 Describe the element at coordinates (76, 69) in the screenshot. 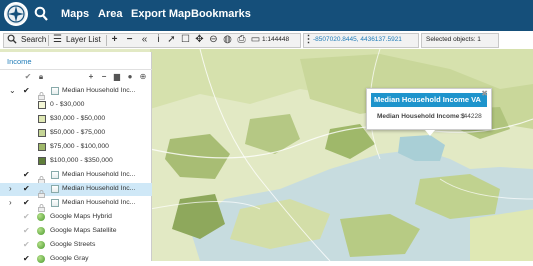

I see `panel-divider` at that location.